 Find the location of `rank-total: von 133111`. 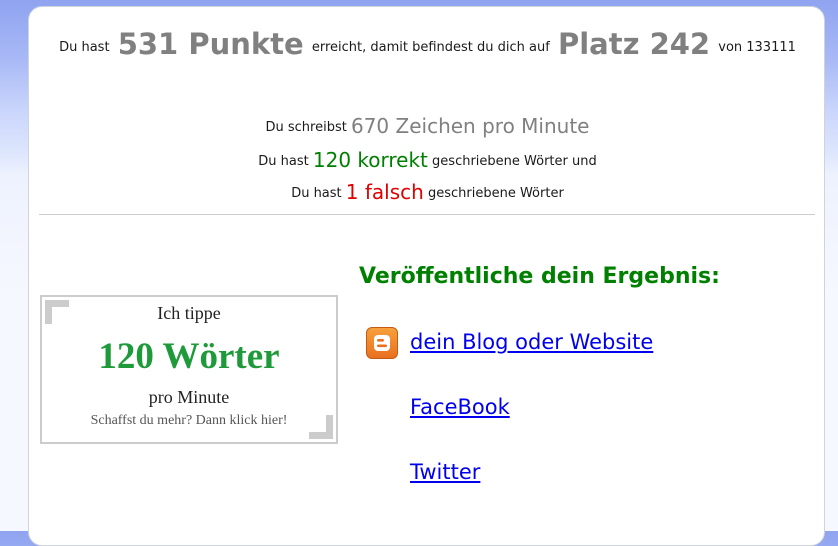

rank-total: von 133111 is located at coordinates (757, 47).